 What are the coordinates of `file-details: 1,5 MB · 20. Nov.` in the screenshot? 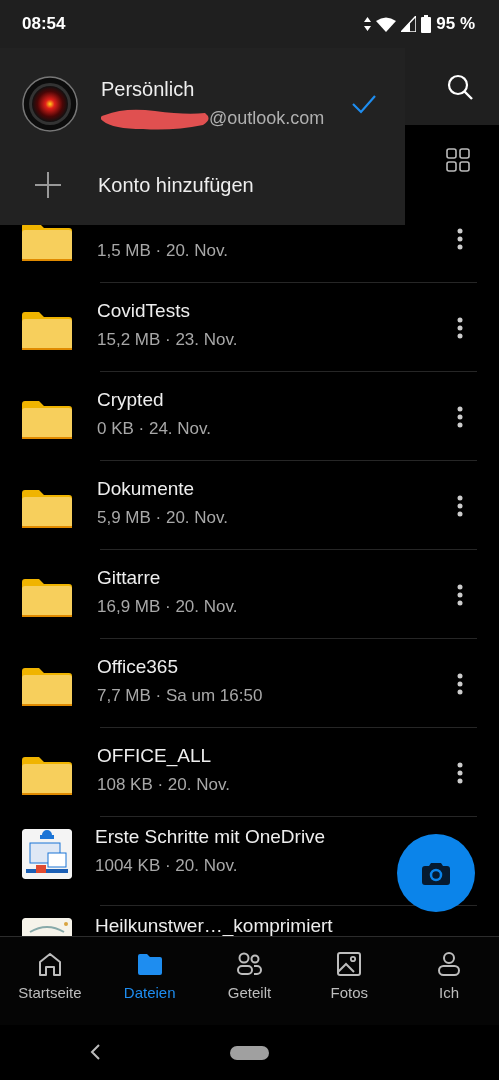 It's located at (162, 251).